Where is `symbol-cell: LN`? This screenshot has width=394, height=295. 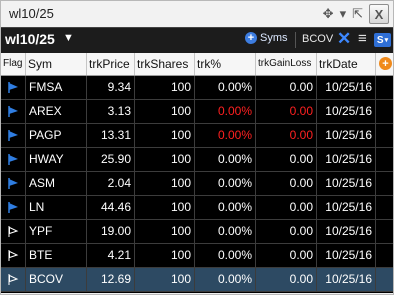 symbol-cell: LN is located at coordinates (56, 207).